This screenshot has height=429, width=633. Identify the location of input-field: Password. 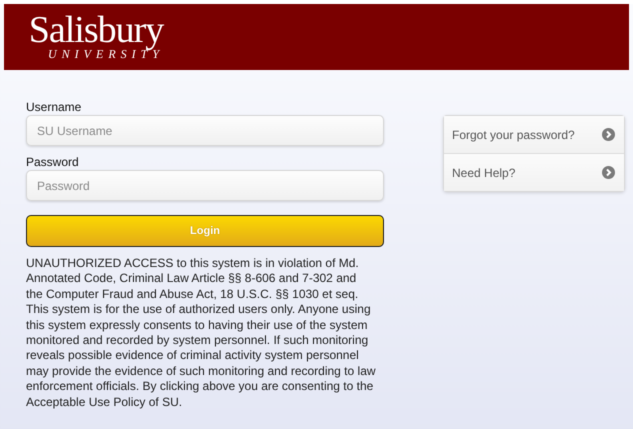
(205, 185).